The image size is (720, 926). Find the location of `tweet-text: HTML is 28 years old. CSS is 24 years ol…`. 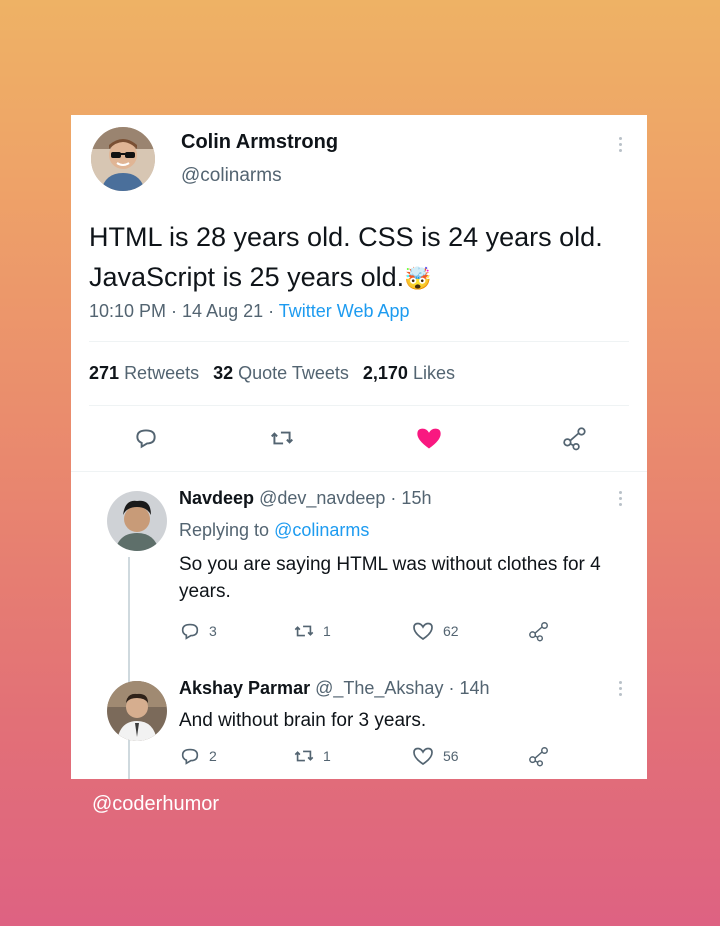

tweet-text: HTML is 28 years old. CSS is 24 years ol… is located at coordinates (359, 258).